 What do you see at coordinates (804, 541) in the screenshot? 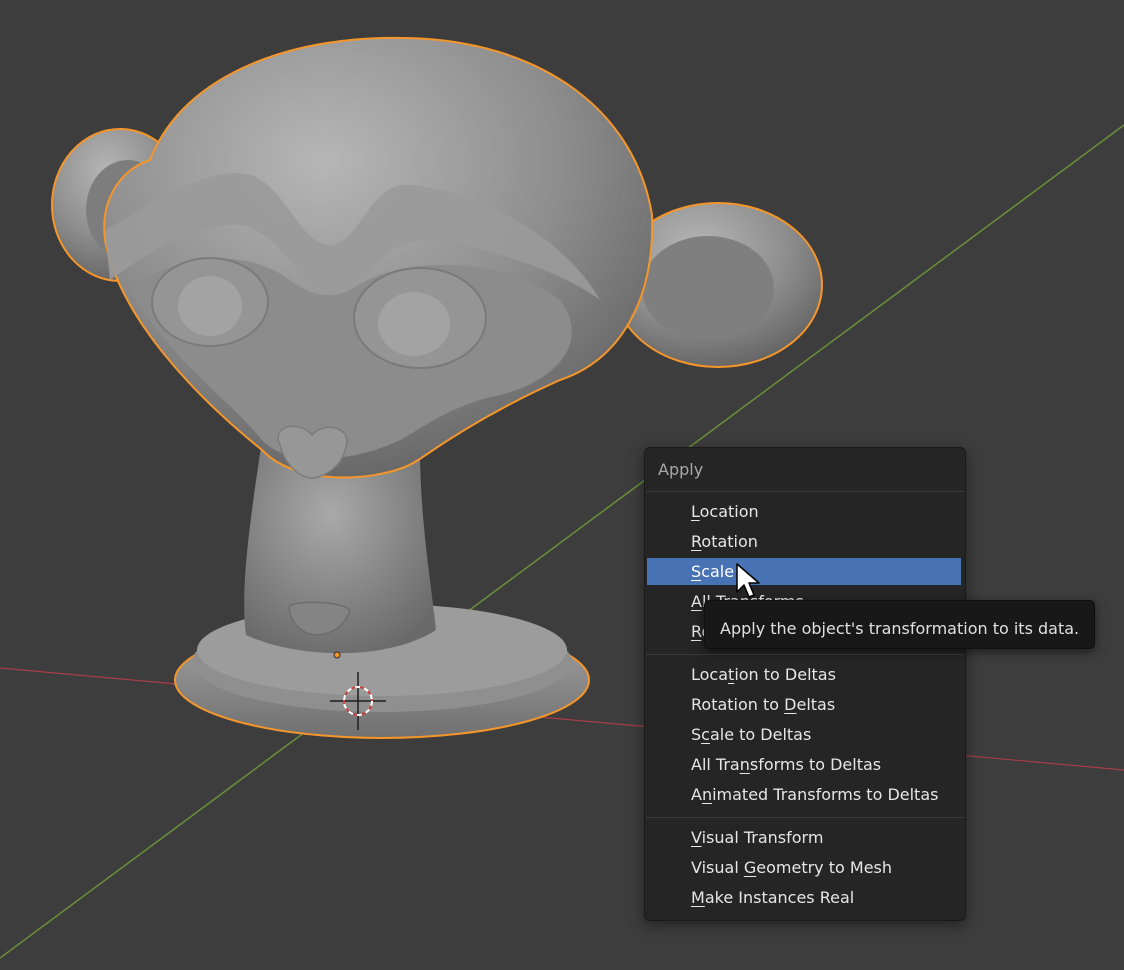
I see `menu-item-rotation: Rotation` at bounding box center [804, 541].